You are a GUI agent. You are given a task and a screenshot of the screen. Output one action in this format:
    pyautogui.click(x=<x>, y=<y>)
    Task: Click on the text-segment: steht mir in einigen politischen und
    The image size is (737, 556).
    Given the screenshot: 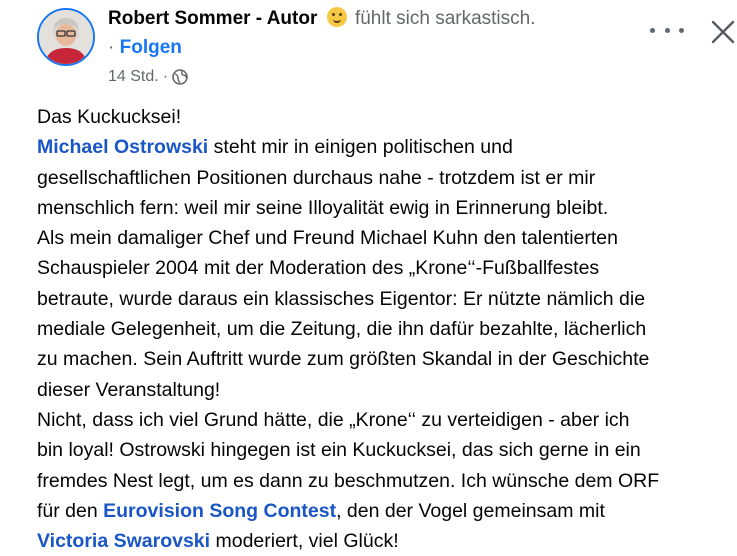 What is the action you would take?
    pyautogui.click(x=360, y=147)
    